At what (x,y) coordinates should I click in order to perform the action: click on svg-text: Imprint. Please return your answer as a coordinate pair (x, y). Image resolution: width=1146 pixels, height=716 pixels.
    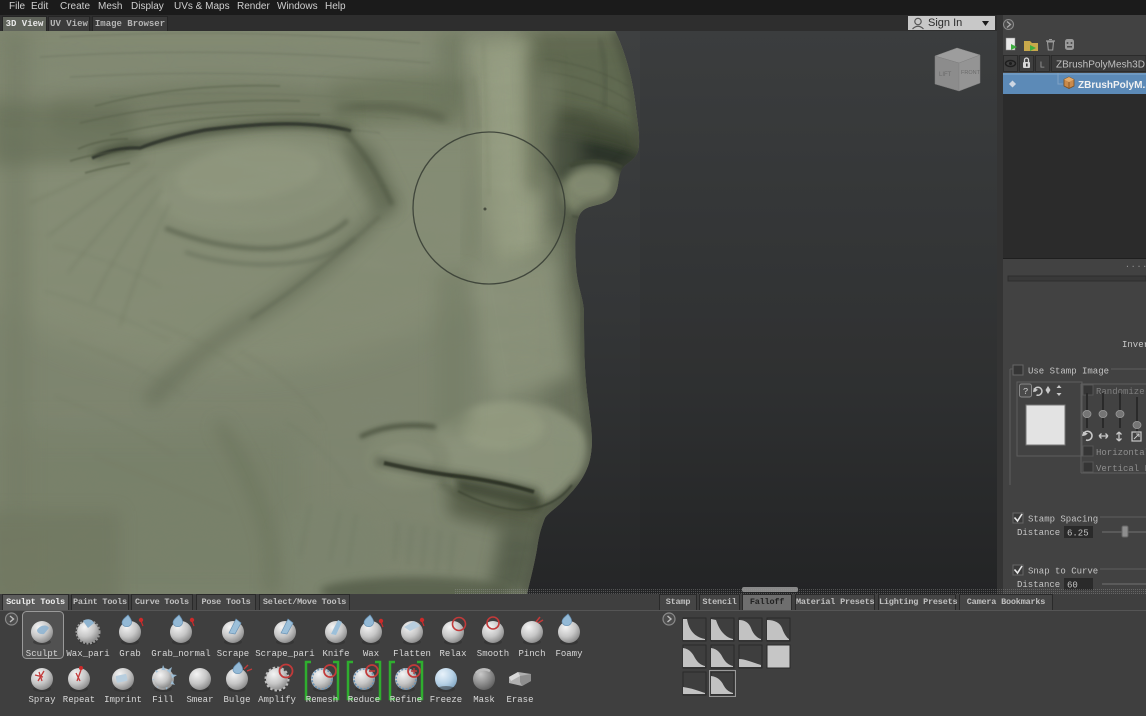
    Looking at the image, I should click on (123, 700).